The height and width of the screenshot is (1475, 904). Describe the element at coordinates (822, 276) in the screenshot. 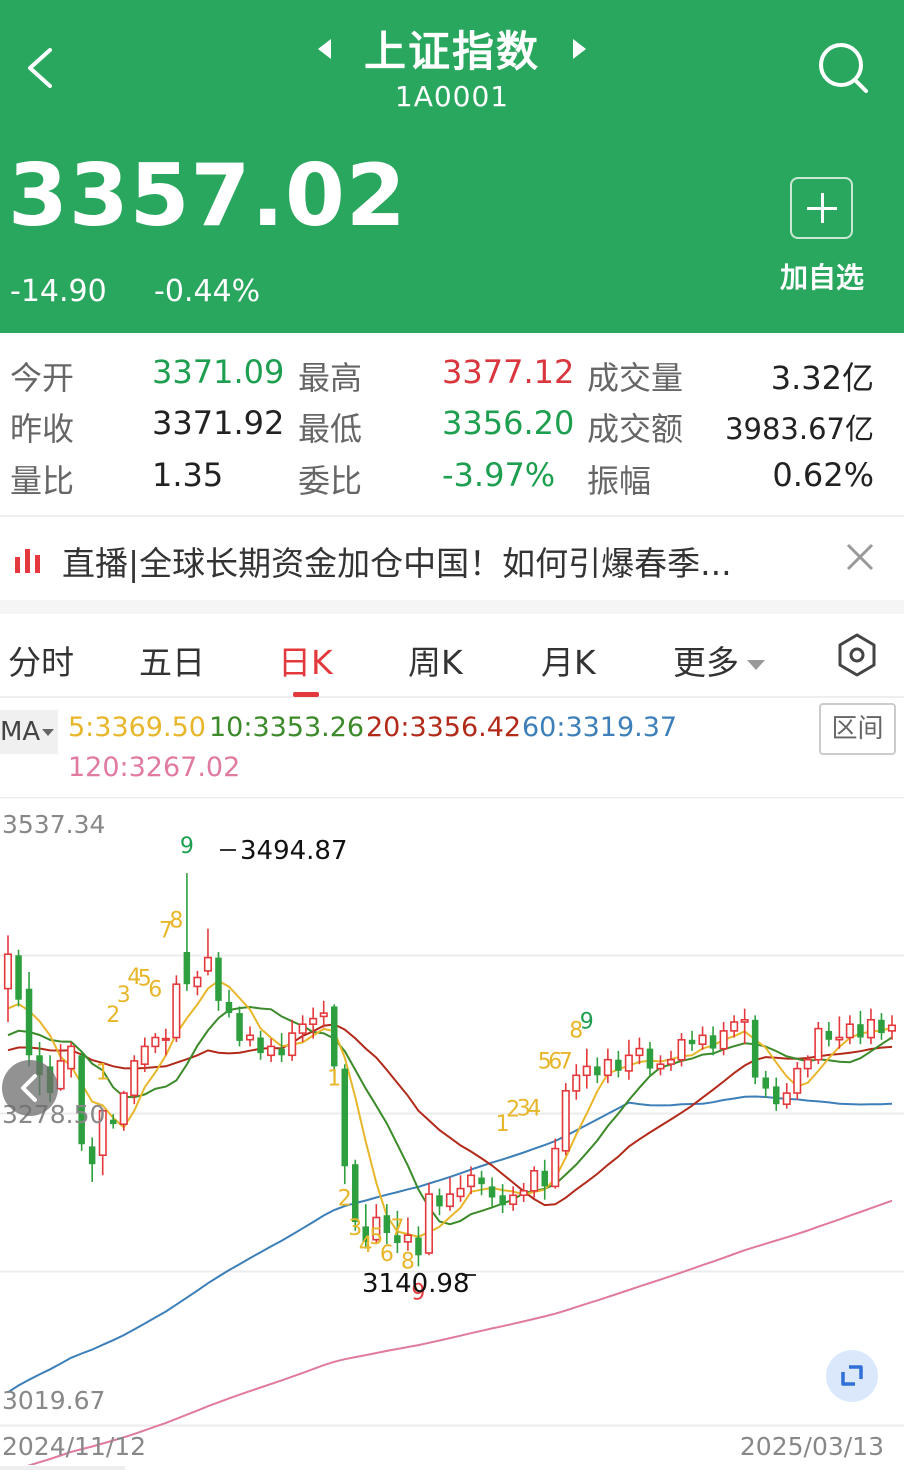

I see `add-watchlist-label: 加自选` at that location.